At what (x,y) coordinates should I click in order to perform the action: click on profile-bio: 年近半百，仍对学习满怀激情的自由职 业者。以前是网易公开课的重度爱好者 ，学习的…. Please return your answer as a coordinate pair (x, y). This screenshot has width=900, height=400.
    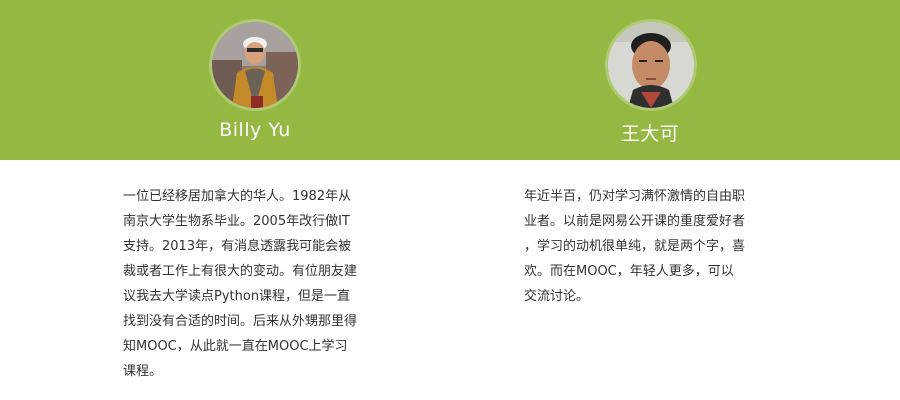
    Looking at the image, I should click on (635, 246).